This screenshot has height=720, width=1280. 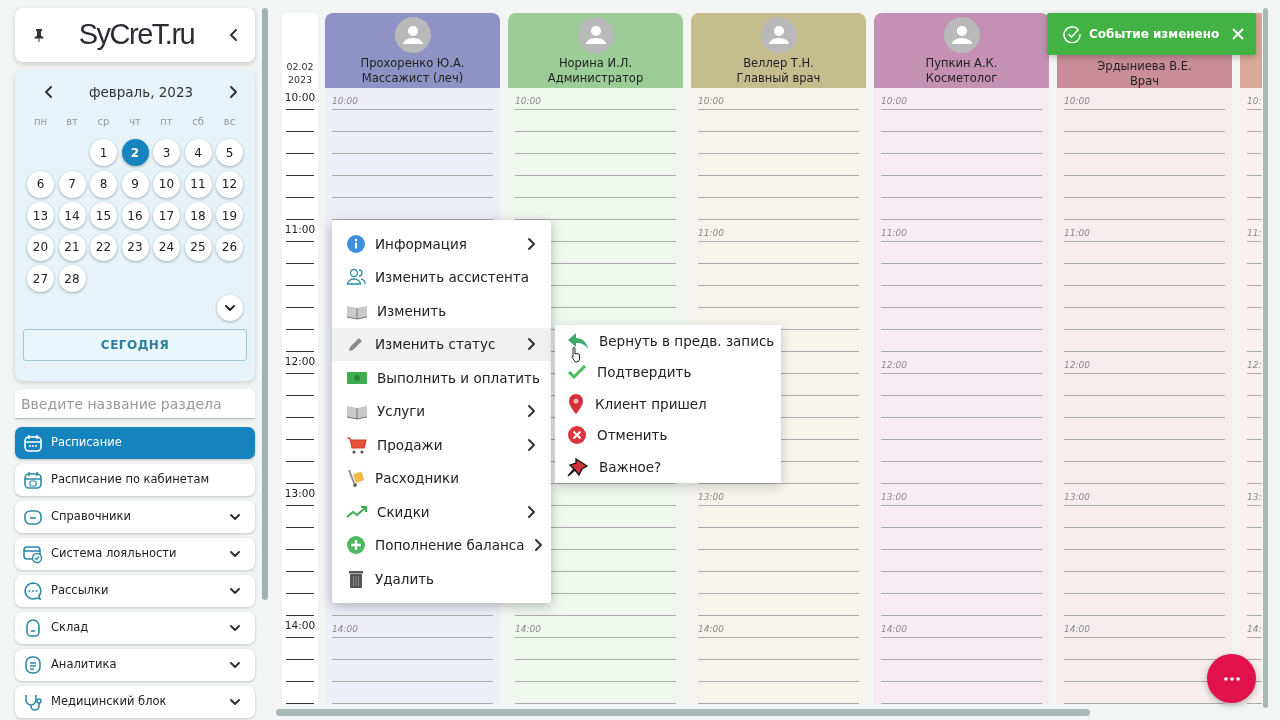 I want to click on calendar-day: 1, so click(x=103, y=152).